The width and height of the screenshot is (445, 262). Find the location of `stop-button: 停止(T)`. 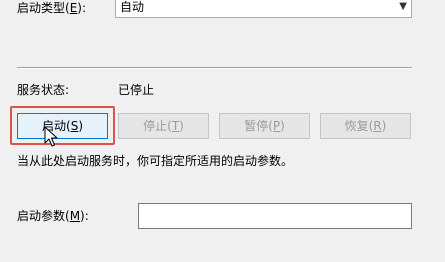

stop-button: 停止(T) is located at coordinates (163, 126).